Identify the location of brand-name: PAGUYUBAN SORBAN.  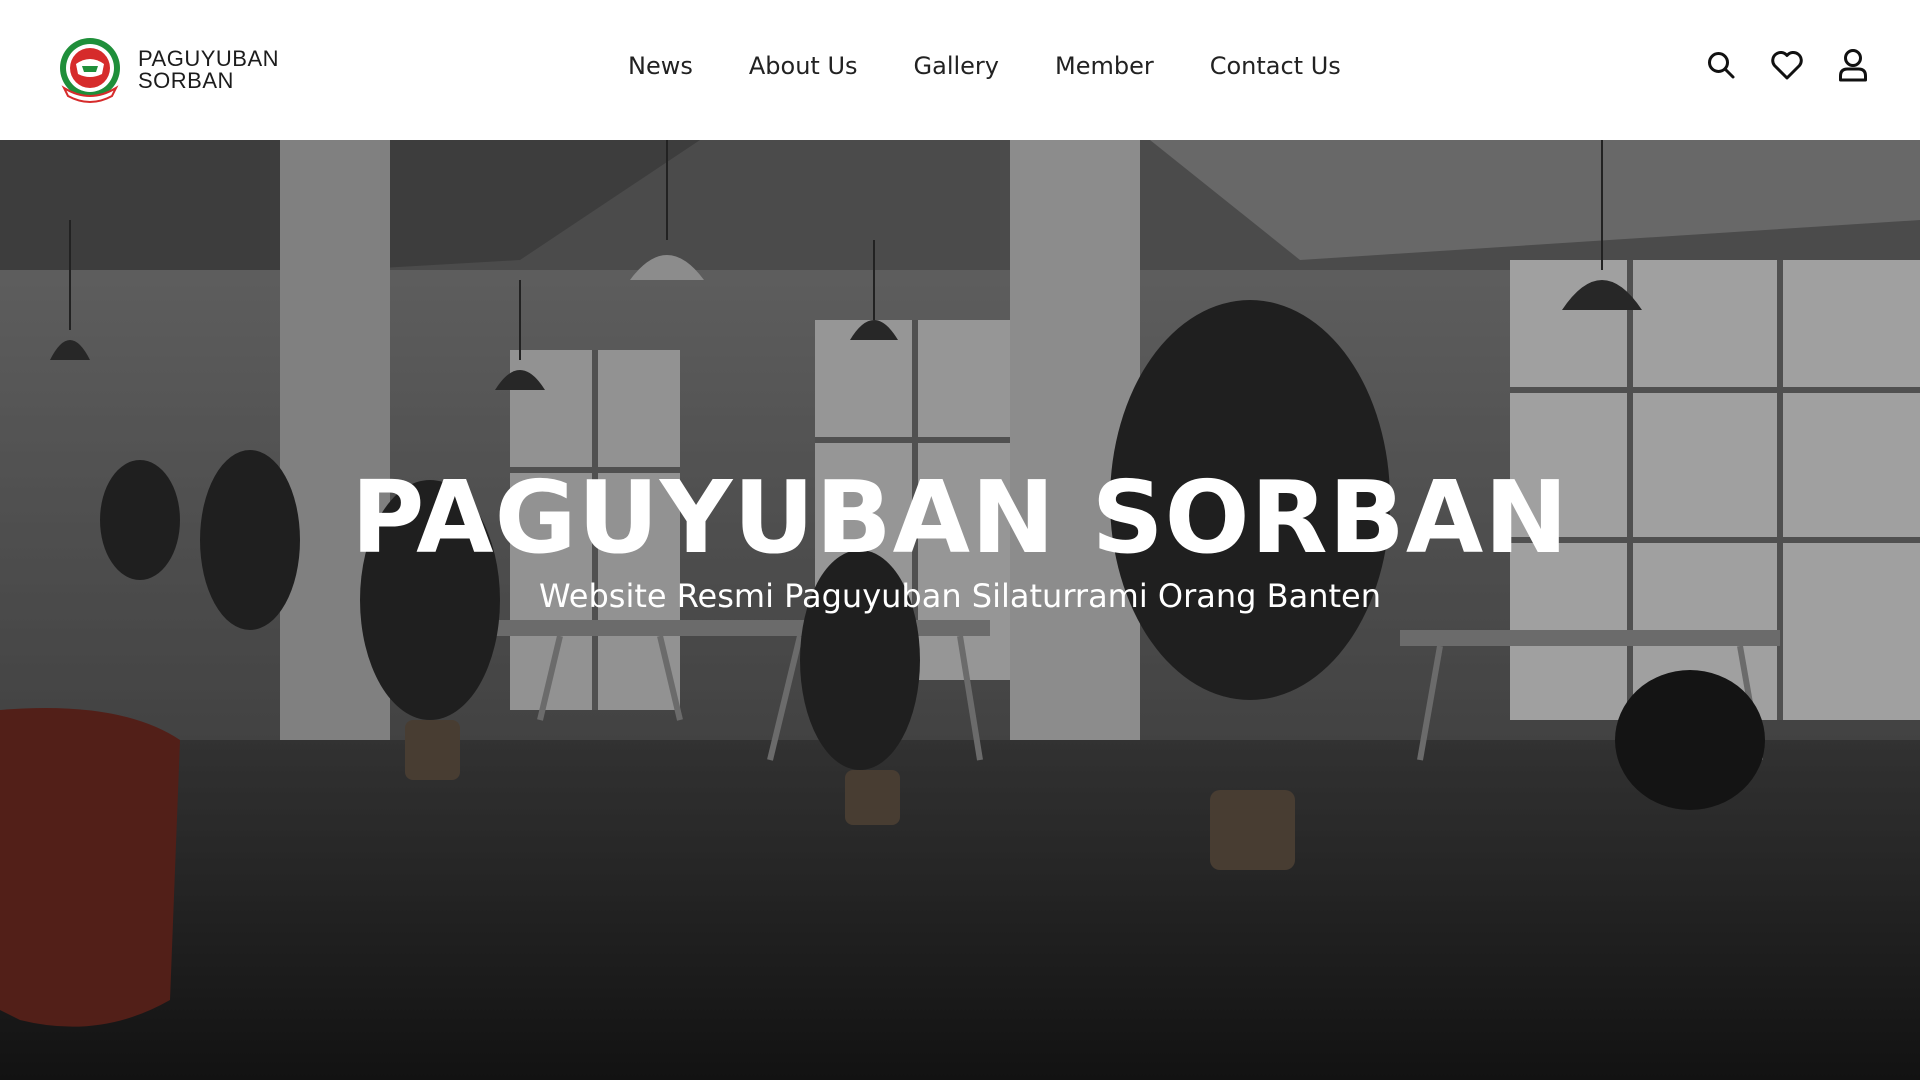
(208, 70).